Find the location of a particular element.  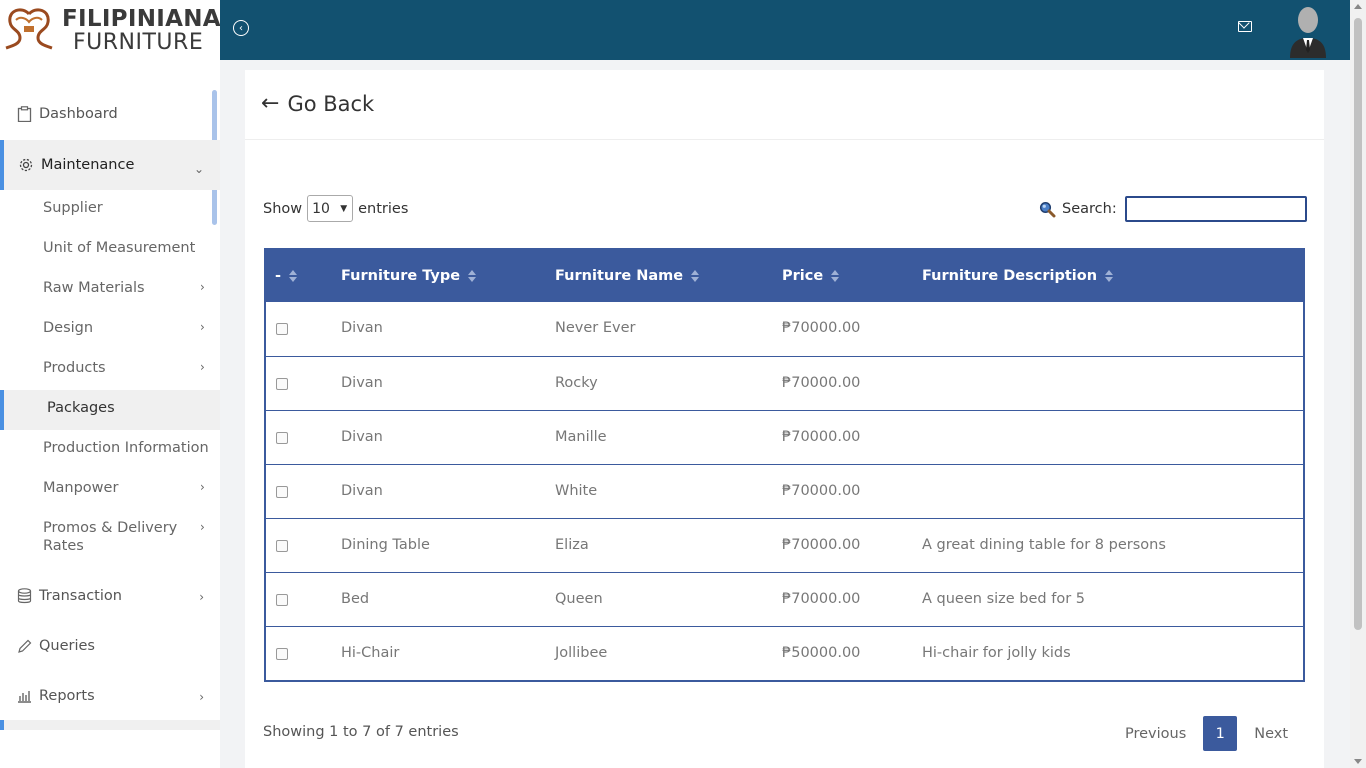

sidebar-item-dashboard: Dashboard is located at coordinates (110, 114).